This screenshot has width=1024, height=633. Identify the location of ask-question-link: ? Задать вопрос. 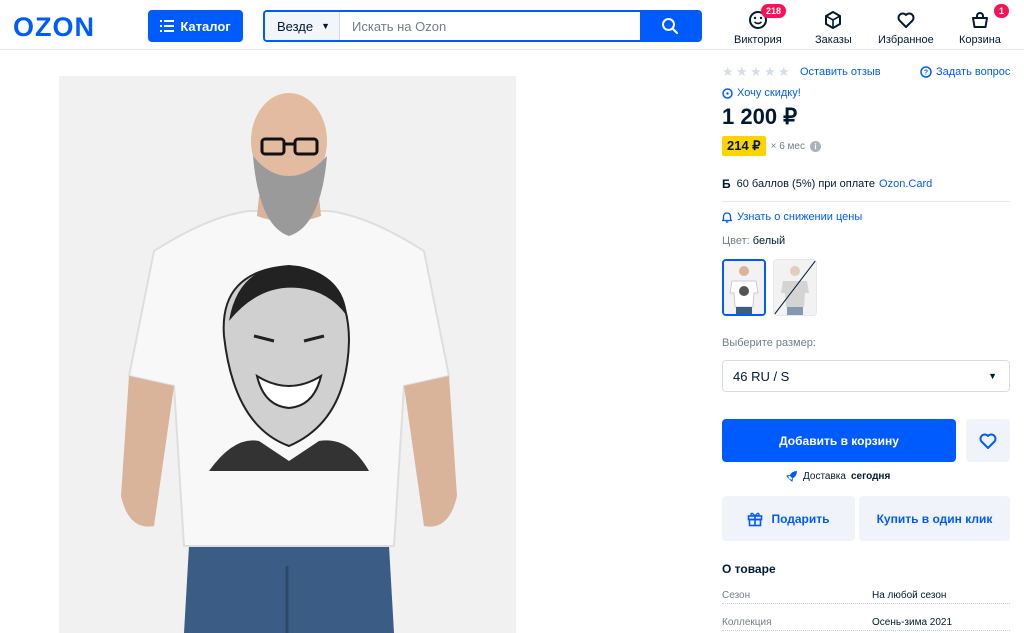
(965, 72).